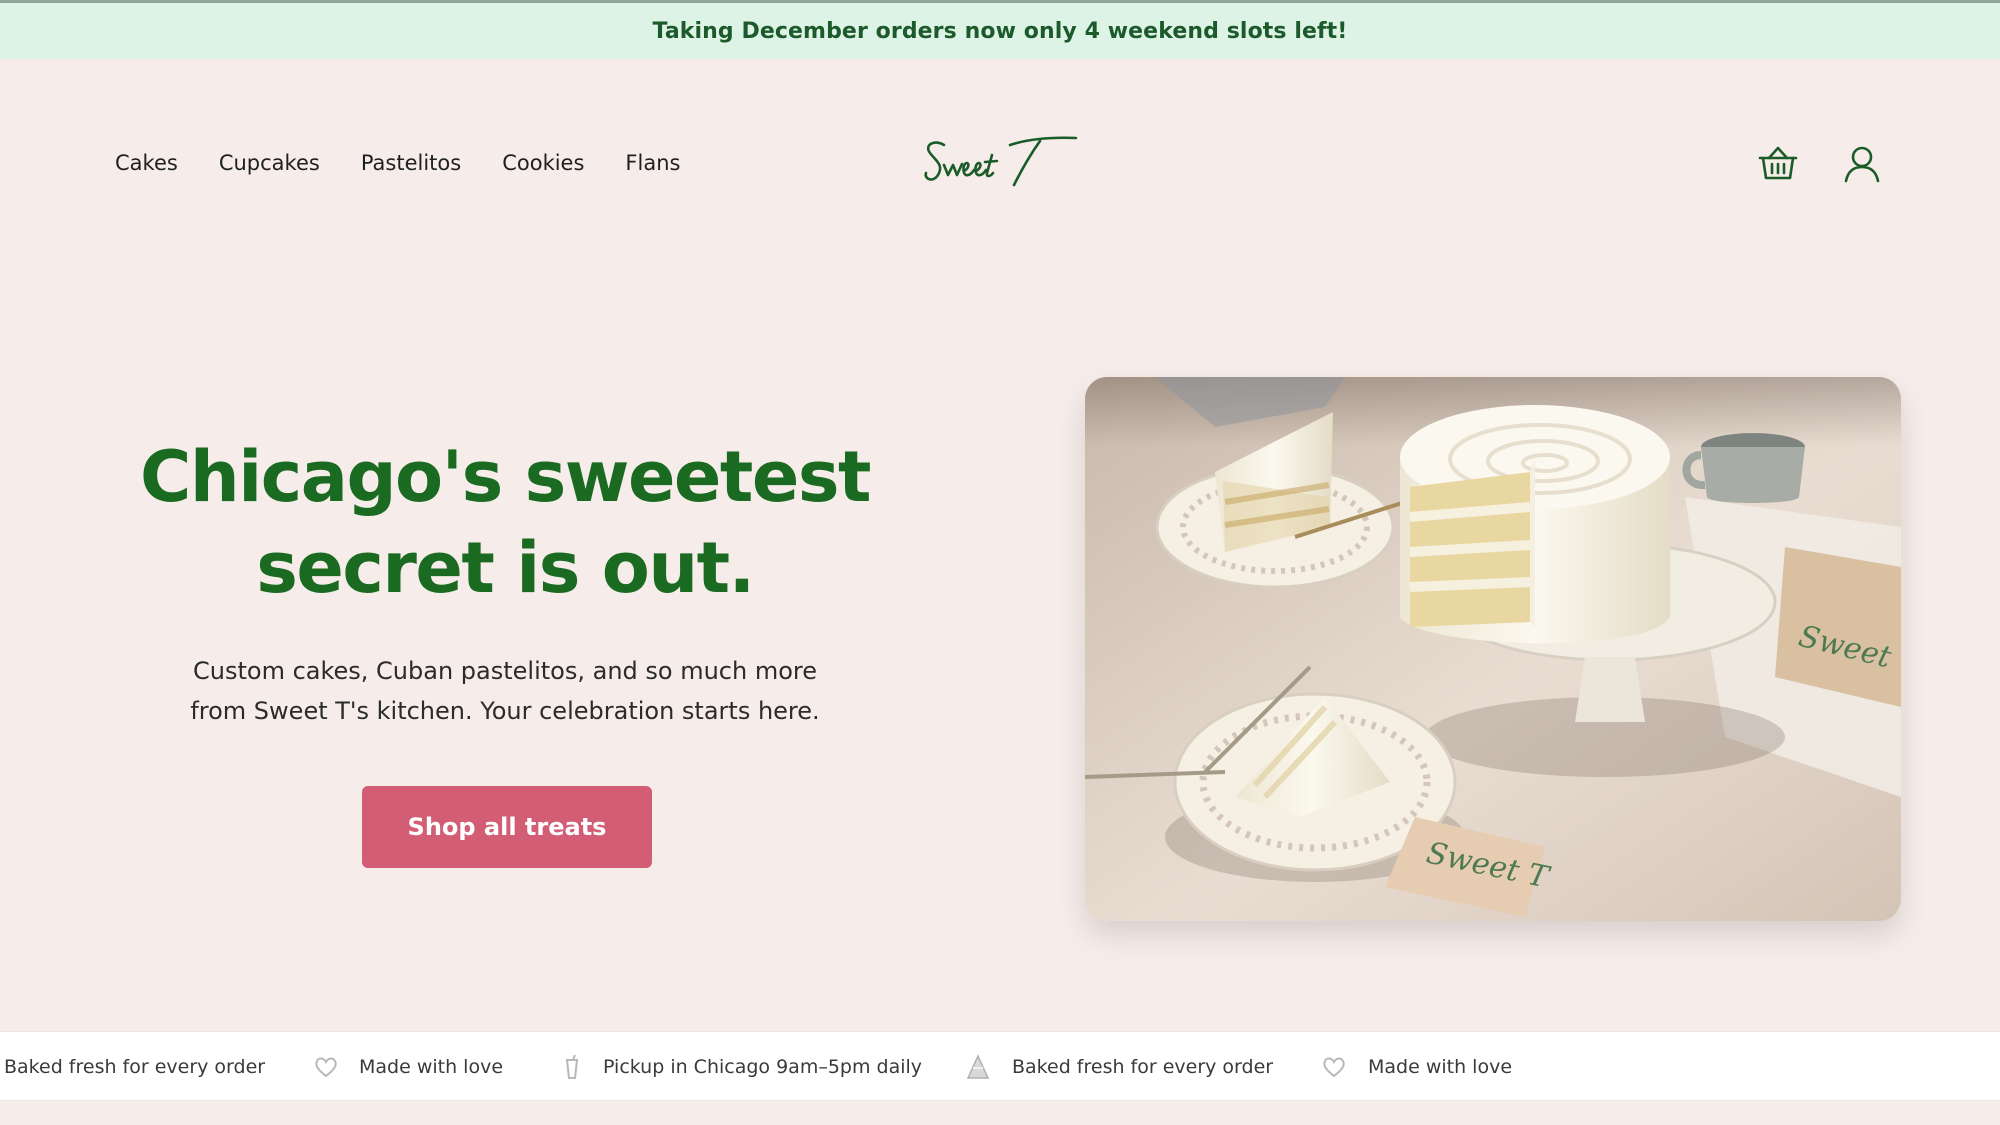 This screenshot has height=1125, width=2000. What do you see at coordinates (269, 163) in the screenshot?
I see `nav-item-cupcakes: Cupcakes` at bounding box center [269, 163].